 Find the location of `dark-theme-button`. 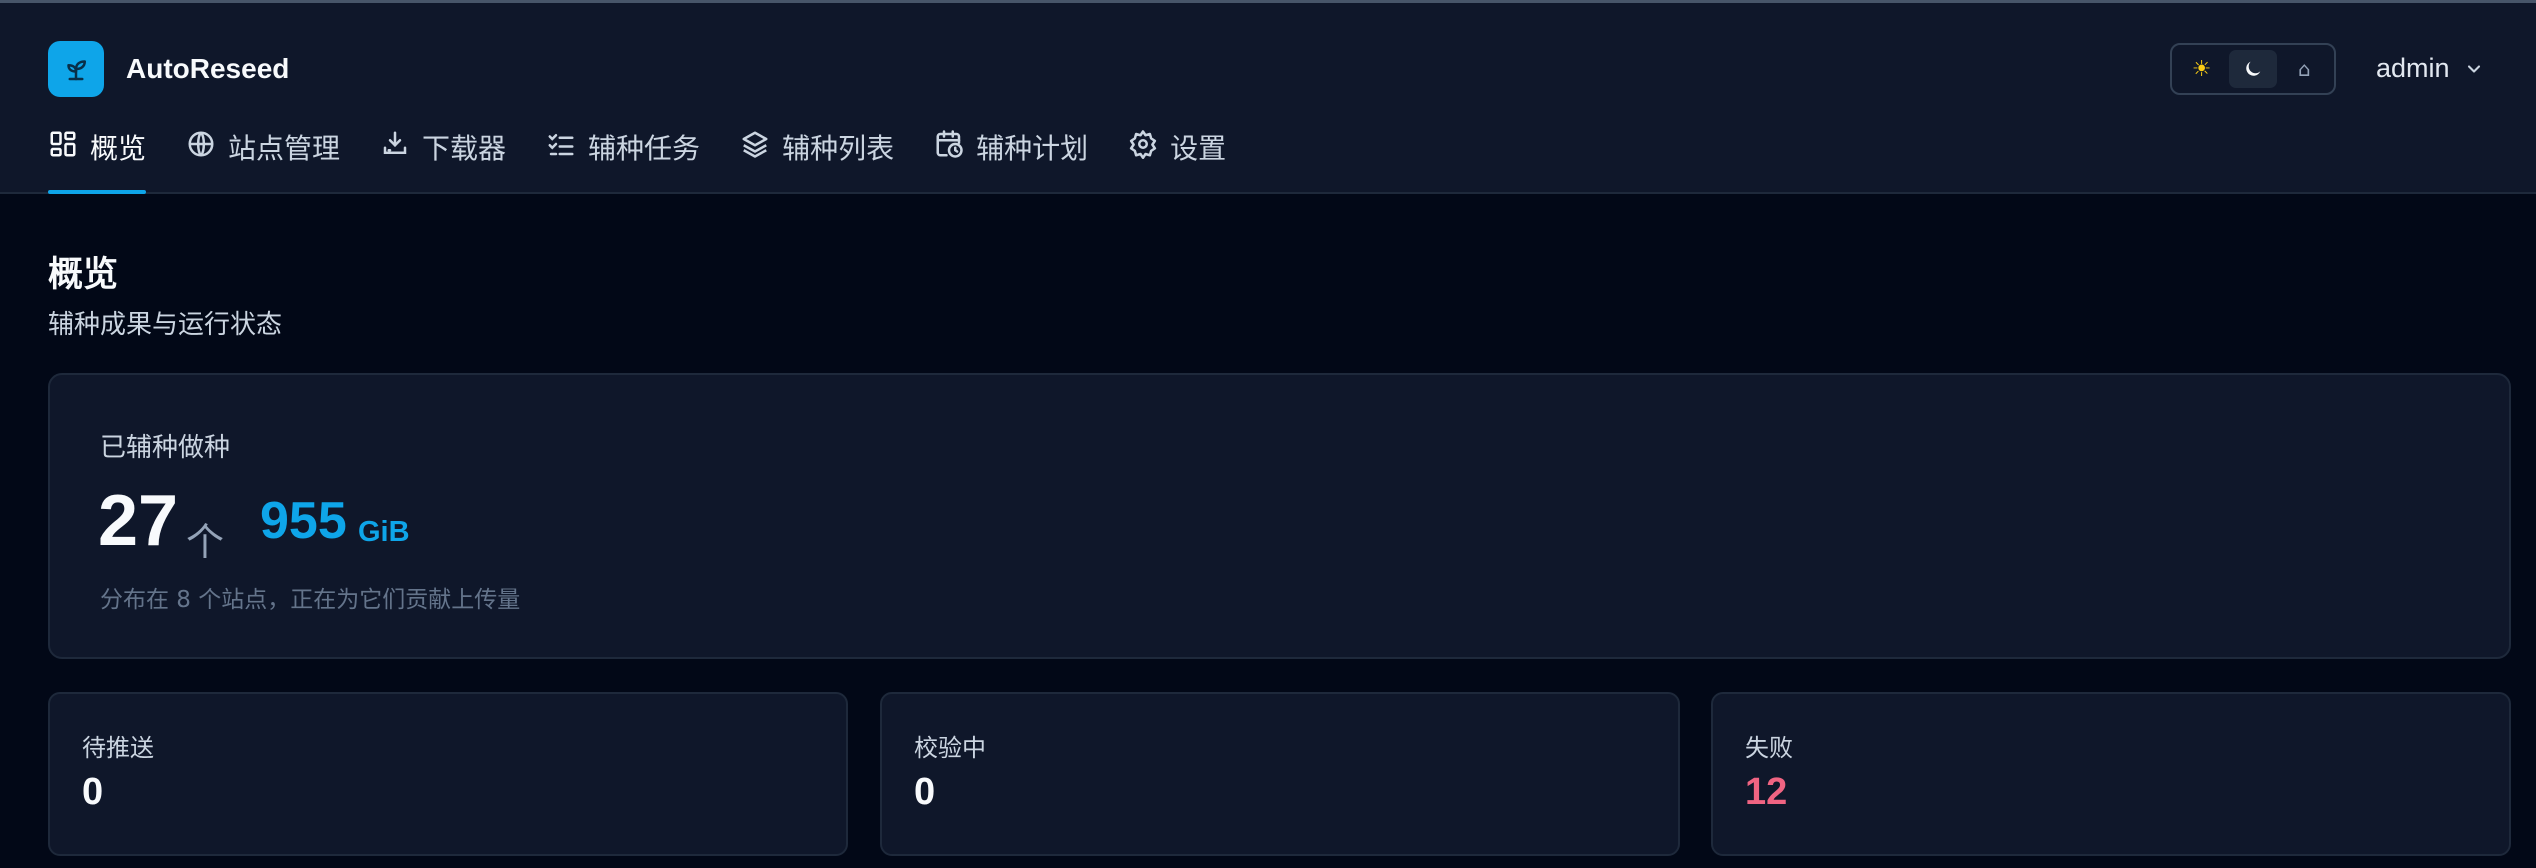

dark-theme-button is located at coordinates (2253, 69).